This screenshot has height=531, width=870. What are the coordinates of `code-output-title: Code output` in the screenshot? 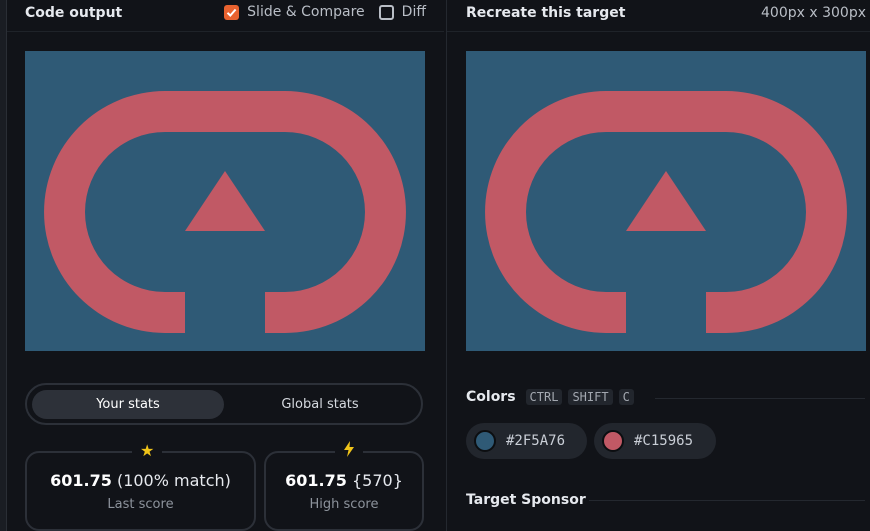 It's located at (74, 13).